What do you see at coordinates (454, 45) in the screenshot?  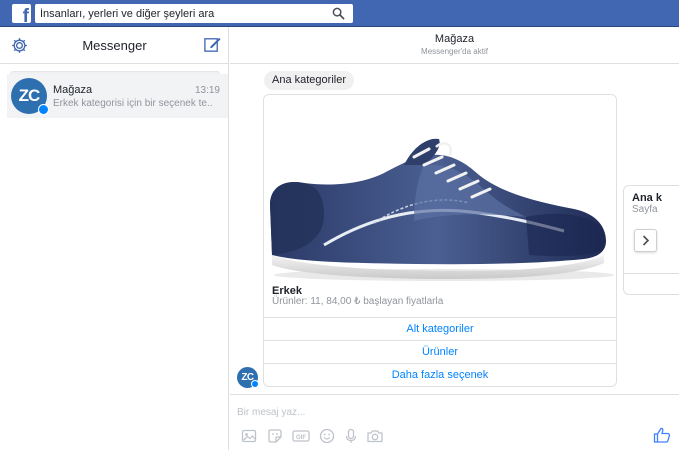 I see `chat-header: Mağaza Messenger'da aktif` at bounding box center [454, 45].